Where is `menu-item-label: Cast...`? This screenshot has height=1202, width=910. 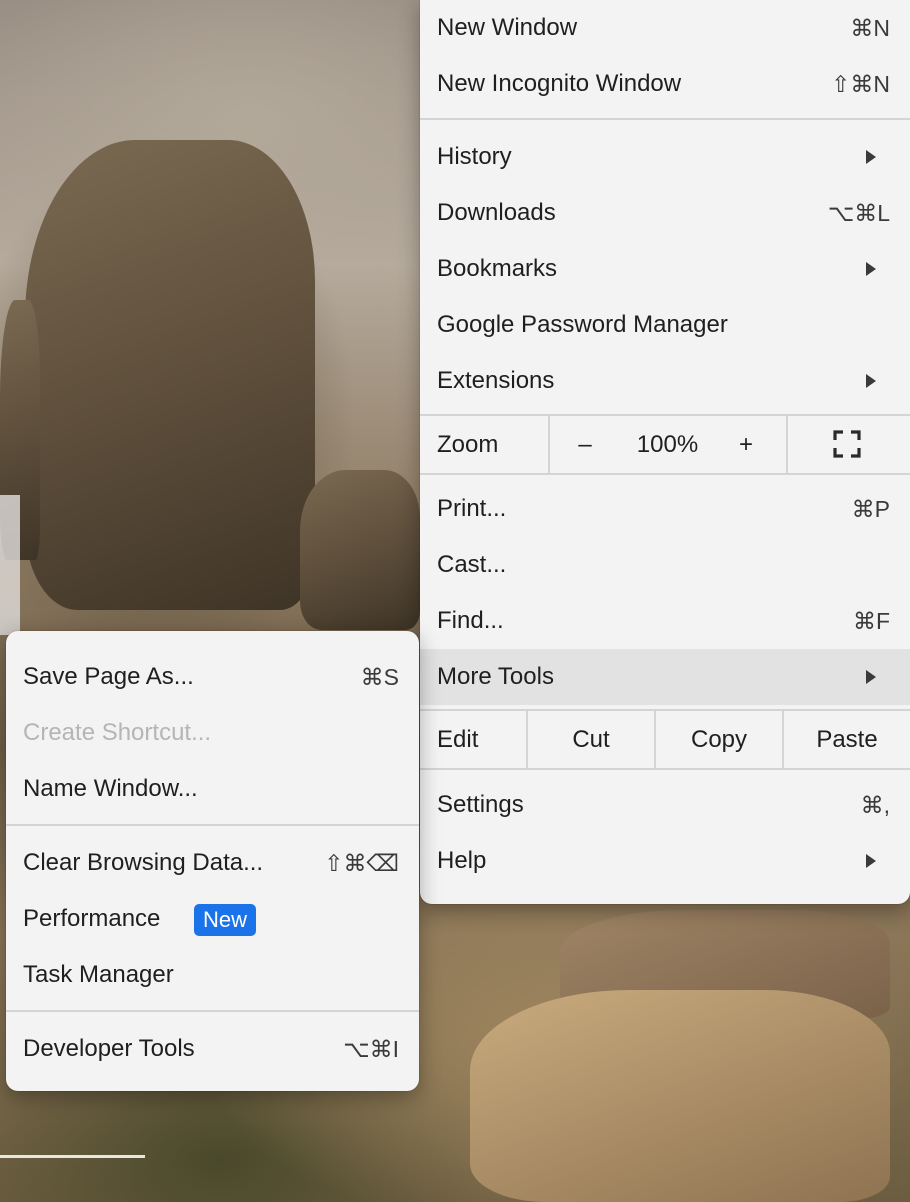 menu-item-label: Cast... is located at coordinates (472, 564).